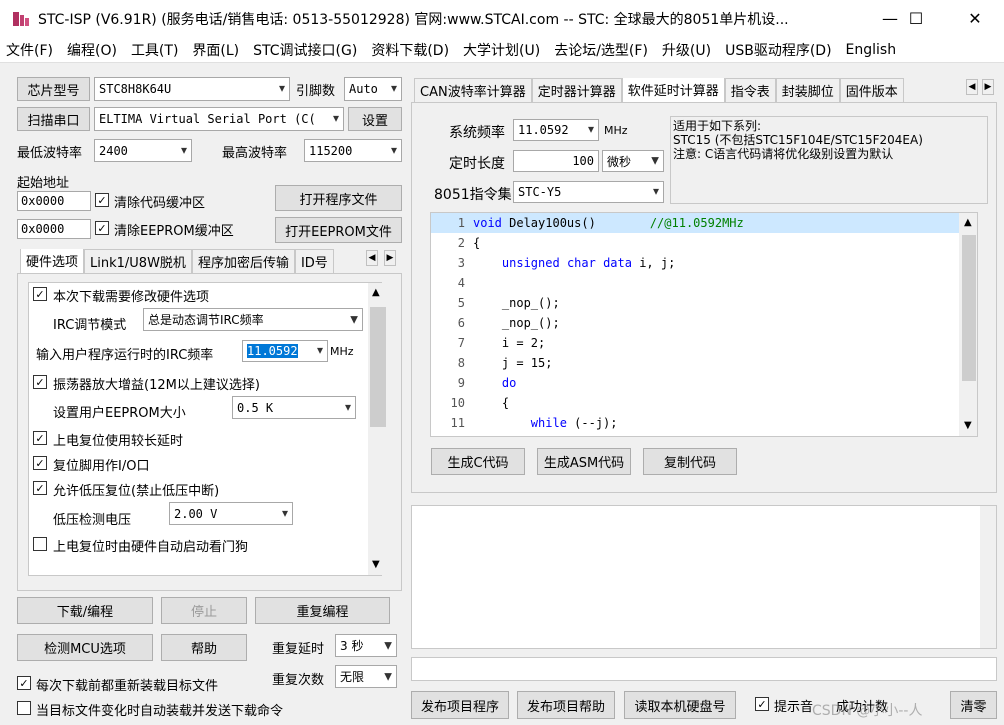 This screenshot has height=725, width=1004. I want to click on menu-university: 大学计划(U), so click(501, 50).